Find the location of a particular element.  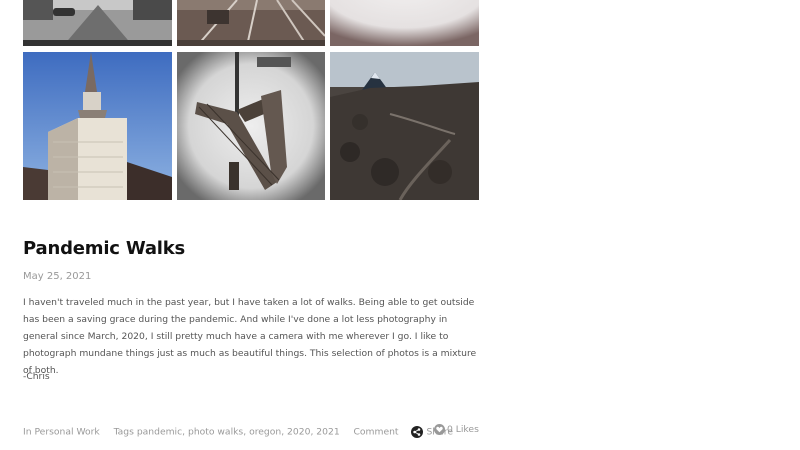

post-signature: -Chris is located at coordinates (36, 376).